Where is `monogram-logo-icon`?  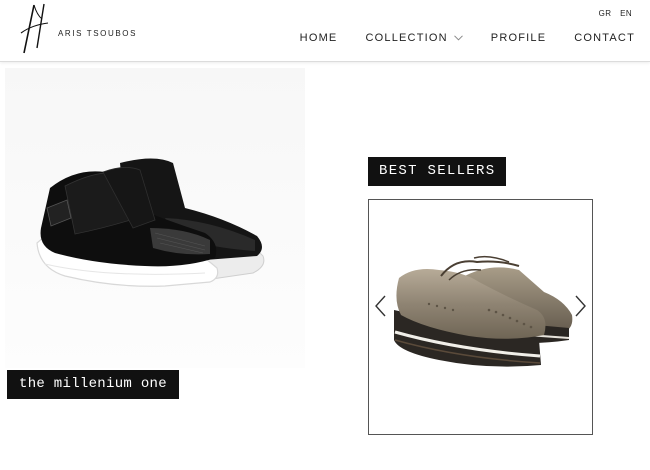
monogram-logo-icon is located at coordinates (34, 28).